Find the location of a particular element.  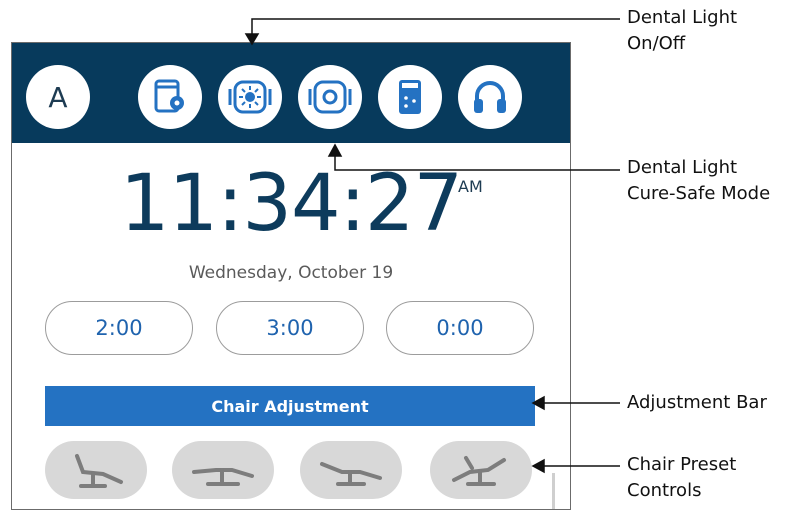

callout-light-on-off: Dental Light On/Off is located at coordinates (682, 31).